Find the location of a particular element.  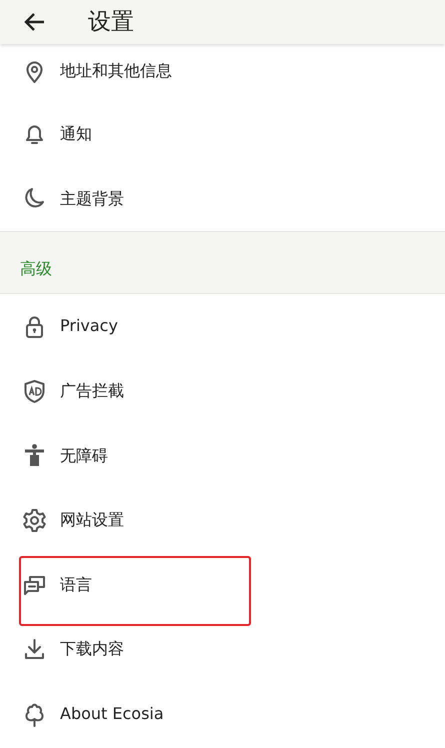

ad-shield-icon is located at coordinates (34, 391).